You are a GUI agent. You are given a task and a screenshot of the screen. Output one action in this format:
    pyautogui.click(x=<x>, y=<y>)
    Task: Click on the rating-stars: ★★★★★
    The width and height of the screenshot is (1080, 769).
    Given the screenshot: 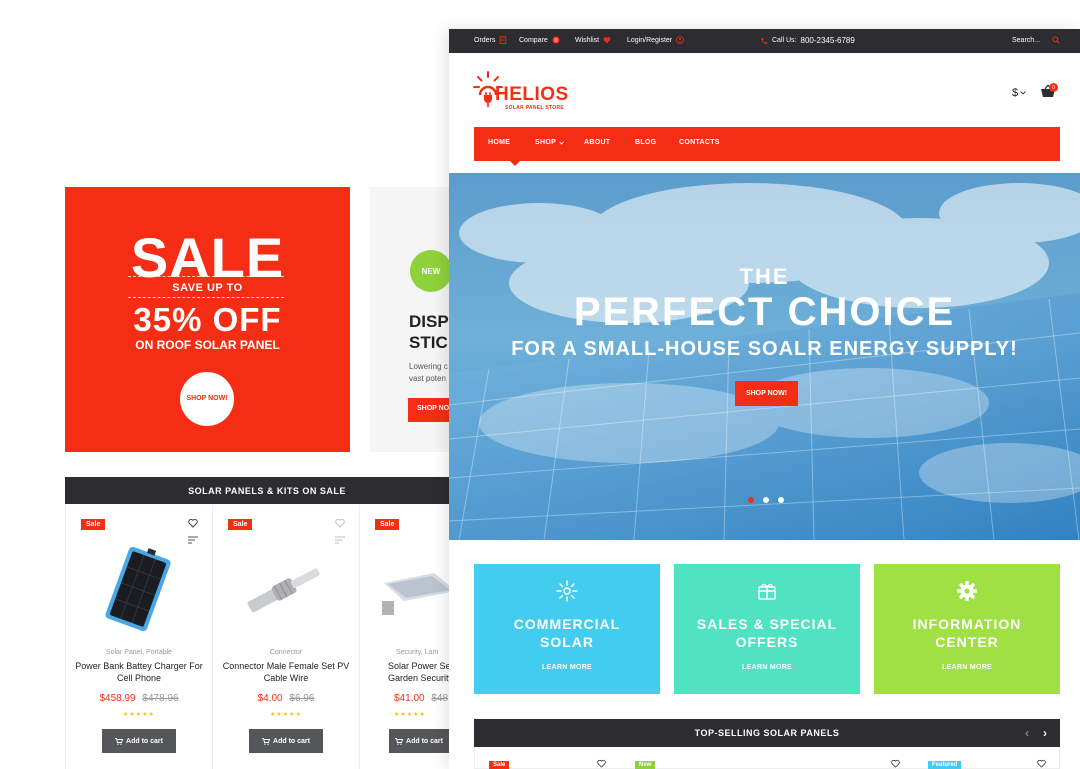 What is the action you would take?
    pyautogui.click(x=139, y=715)
    